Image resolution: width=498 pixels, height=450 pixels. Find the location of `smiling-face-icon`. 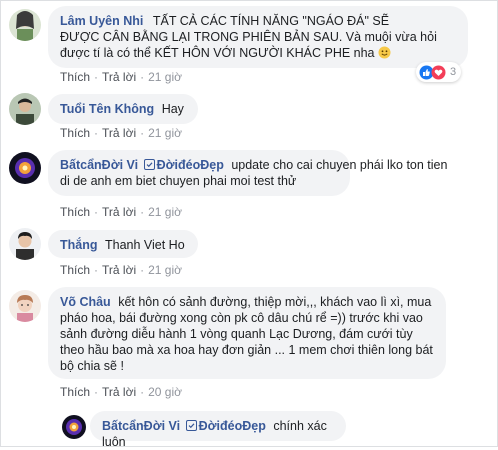

smiling-face-icon is located at coordinates (384, 52).